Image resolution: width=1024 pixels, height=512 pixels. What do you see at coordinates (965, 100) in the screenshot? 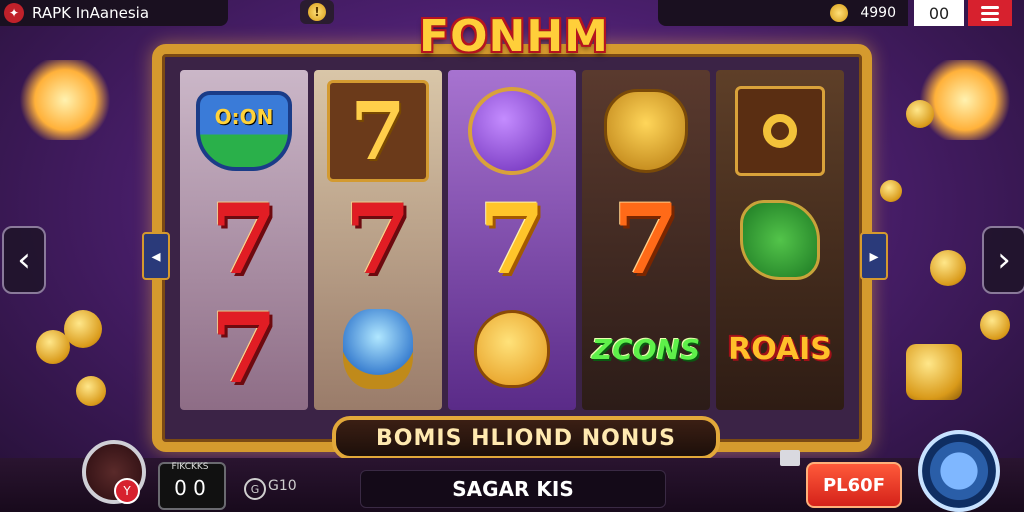
I see `right-lamp-decor` at bounding box center [965, 100].